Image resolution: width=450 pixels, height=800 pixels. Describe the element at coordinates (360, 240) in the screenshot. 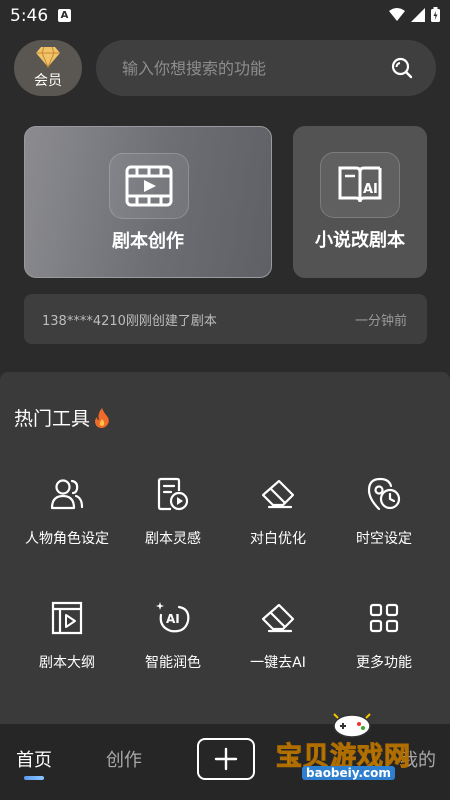

I see `novel-to-script-title: 小说改剧本` at that location.